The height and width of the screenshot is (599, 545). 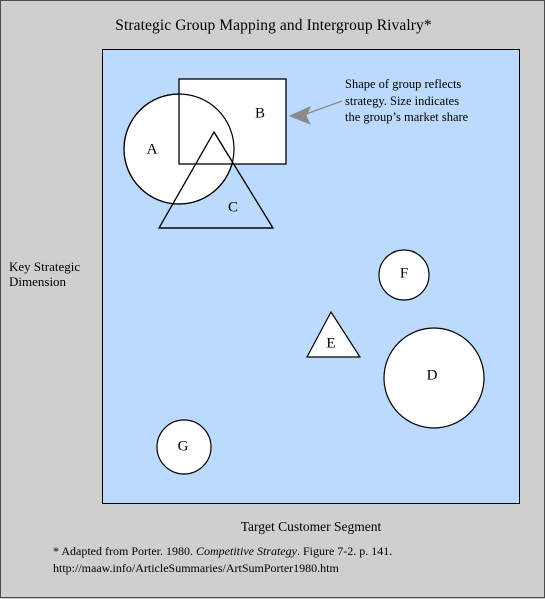 I want to click on y-axis-label: Key Strategic Dimension, so click(x=55, y=274).